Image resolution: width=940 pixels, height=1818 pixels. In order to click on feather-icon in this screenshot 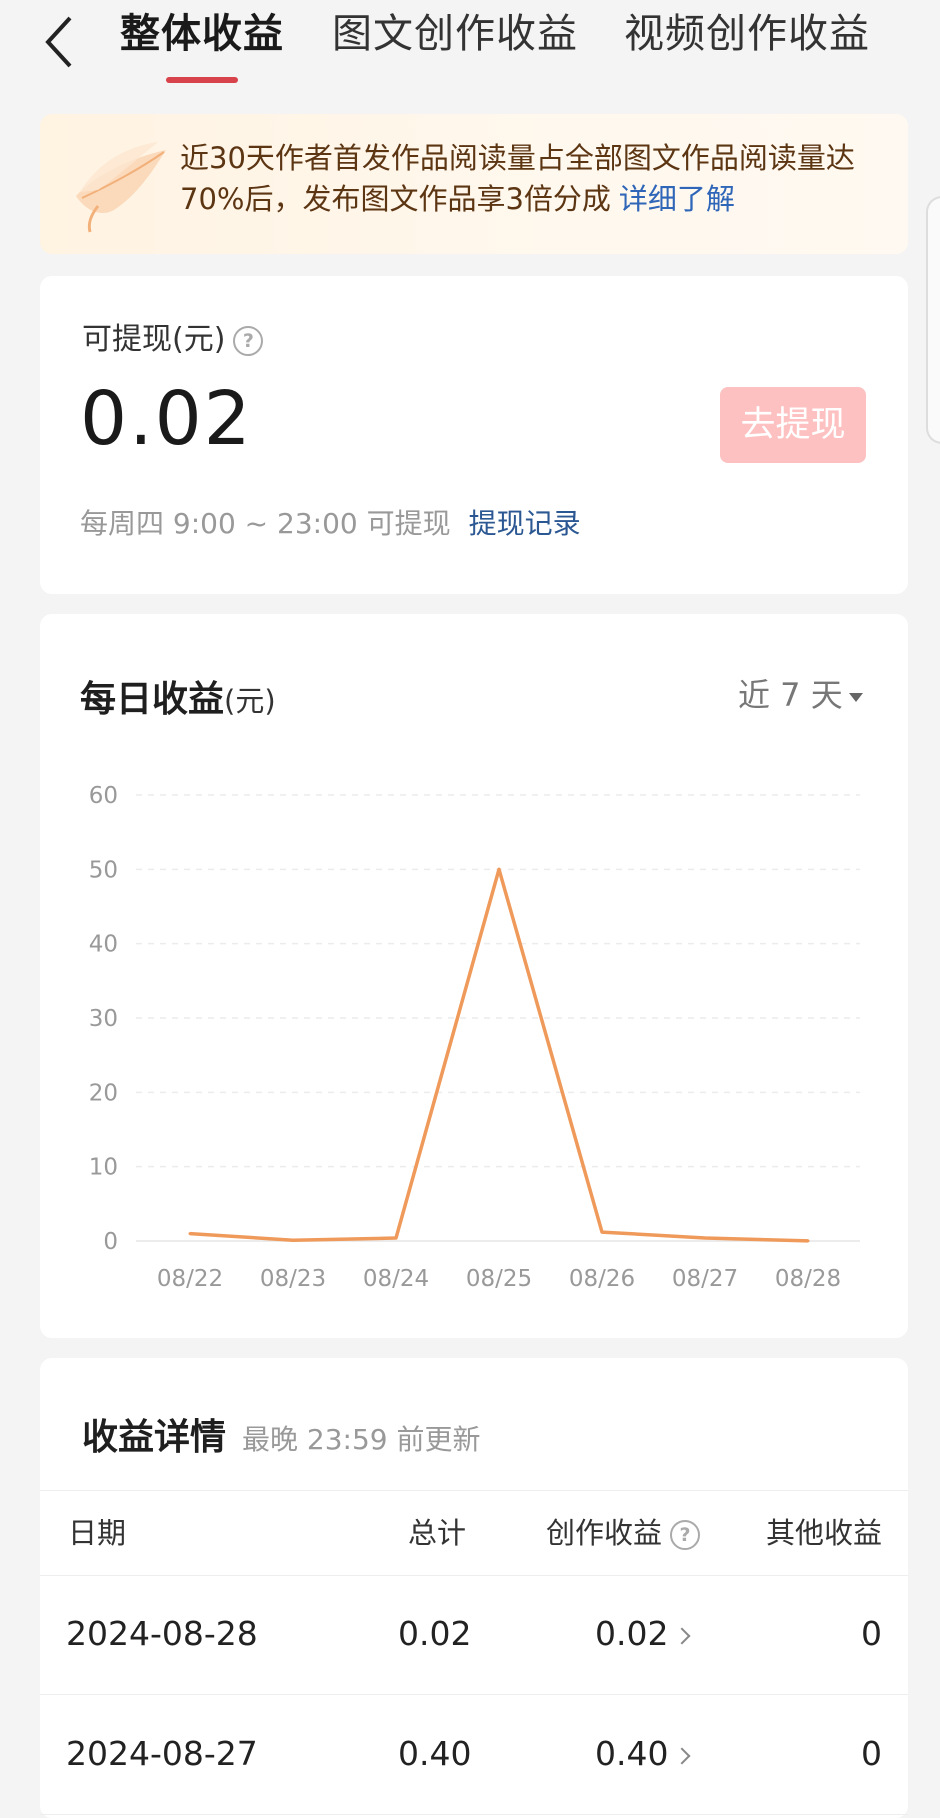, I will do `click(118, 185)`.